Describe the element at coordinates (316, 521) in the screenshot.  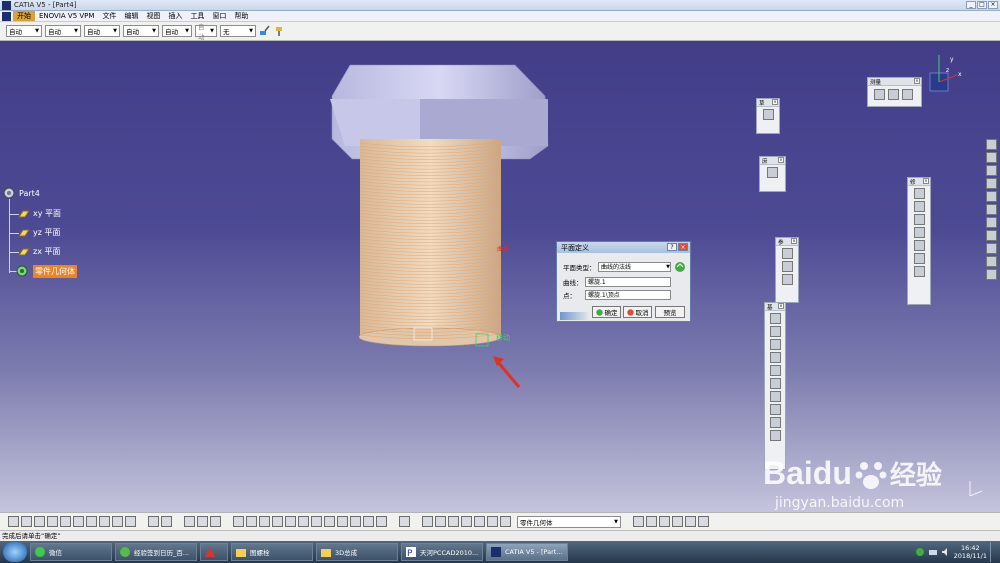
I see `normal-view-icon` at that location.